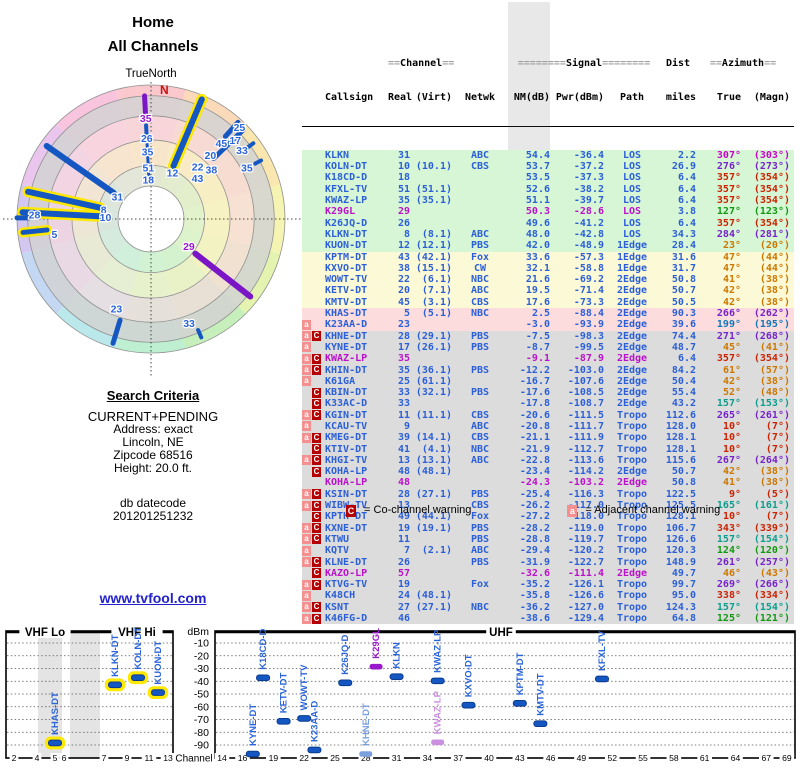  What do you see at coordinates (85, 695) in the screenshot?
I see `spectrum-gap-band` at bounding box center [85, 695].